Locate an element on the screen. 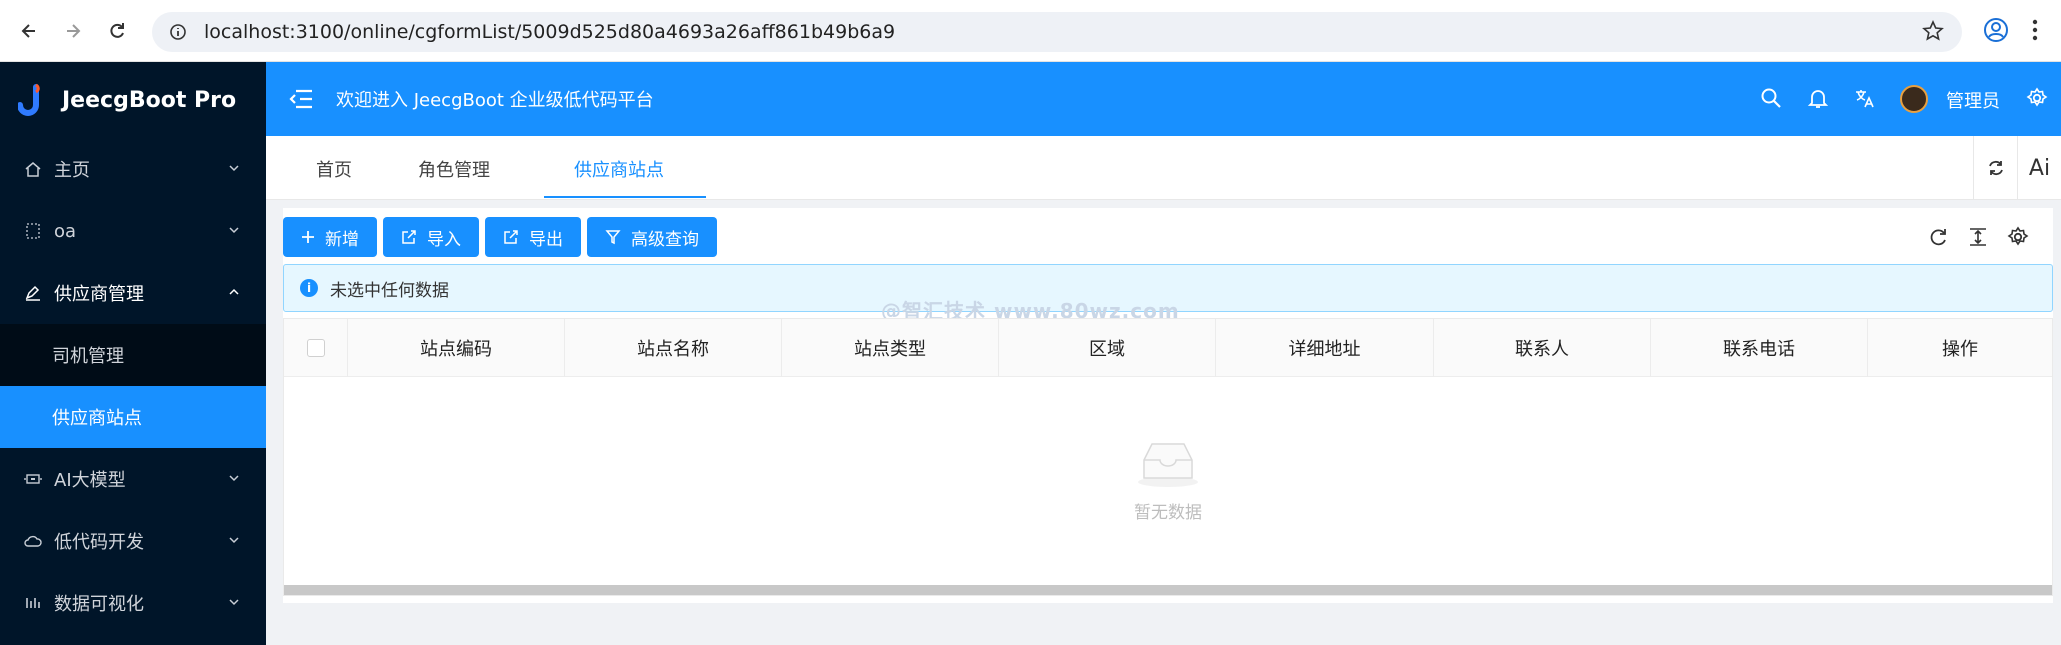 The height and width of the screenshot is (645, 2061). bookmark-star-icon is located at coordinates (1933, 31).